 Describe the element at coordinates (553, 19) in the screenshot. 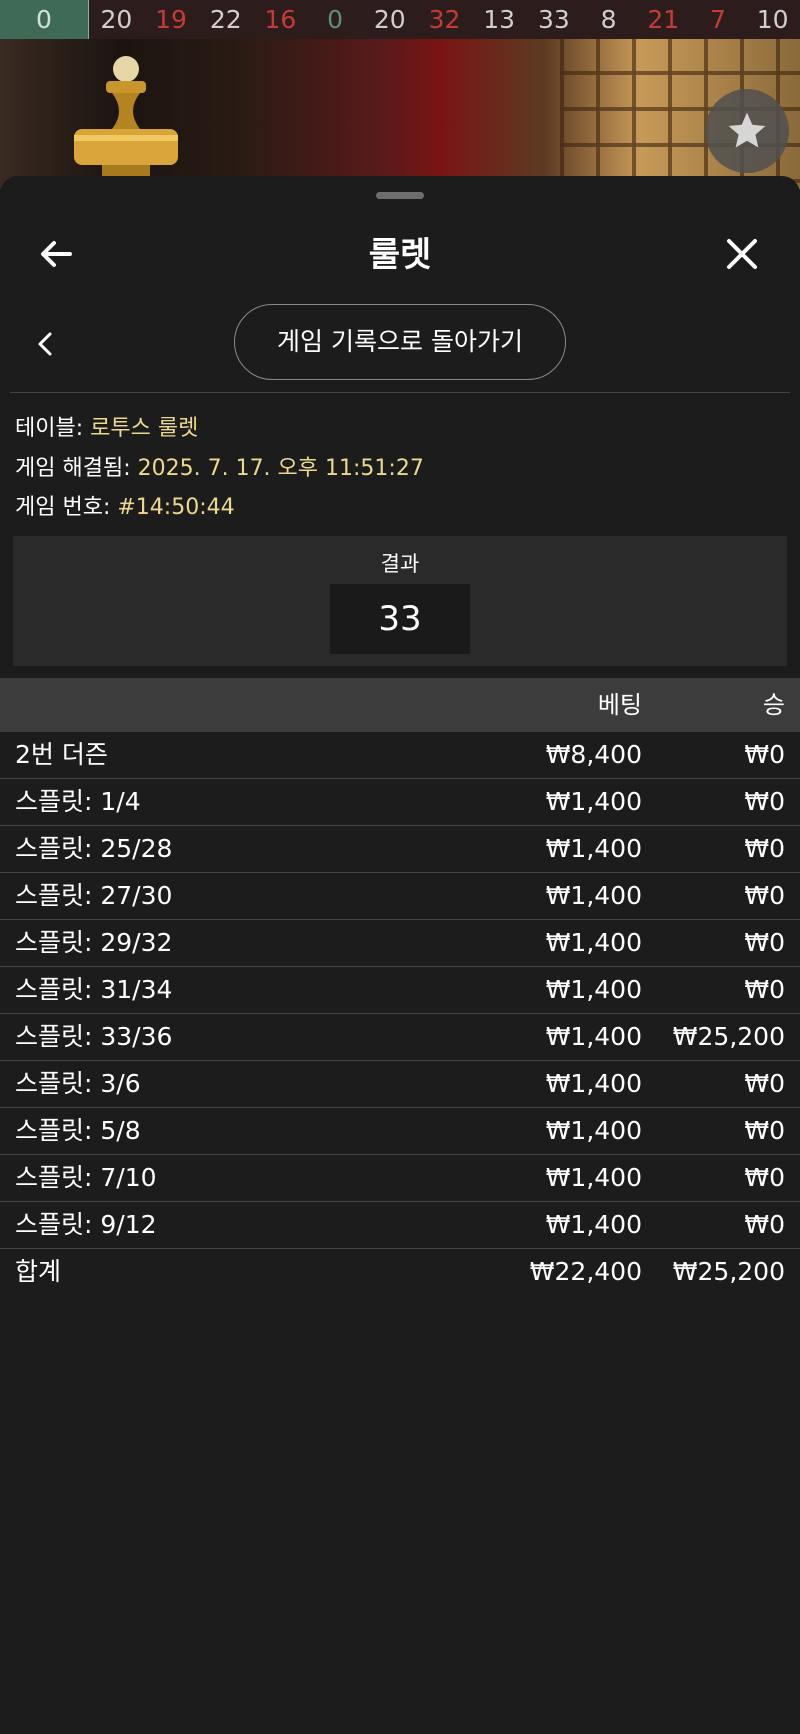

I see `history-number: 33` at that location.